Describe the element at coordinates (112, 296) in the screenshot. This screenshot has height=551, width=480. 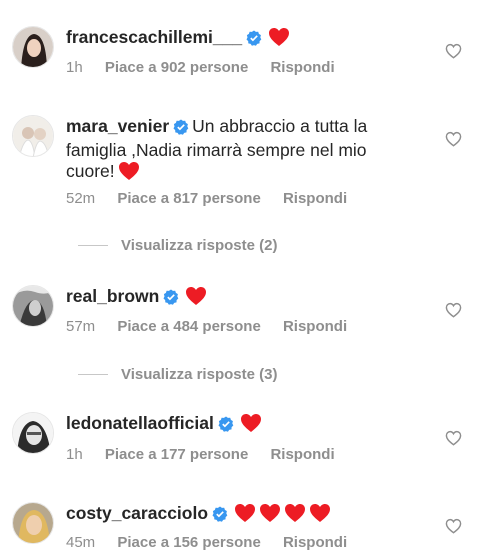
I see `username: real_brown` at that location.